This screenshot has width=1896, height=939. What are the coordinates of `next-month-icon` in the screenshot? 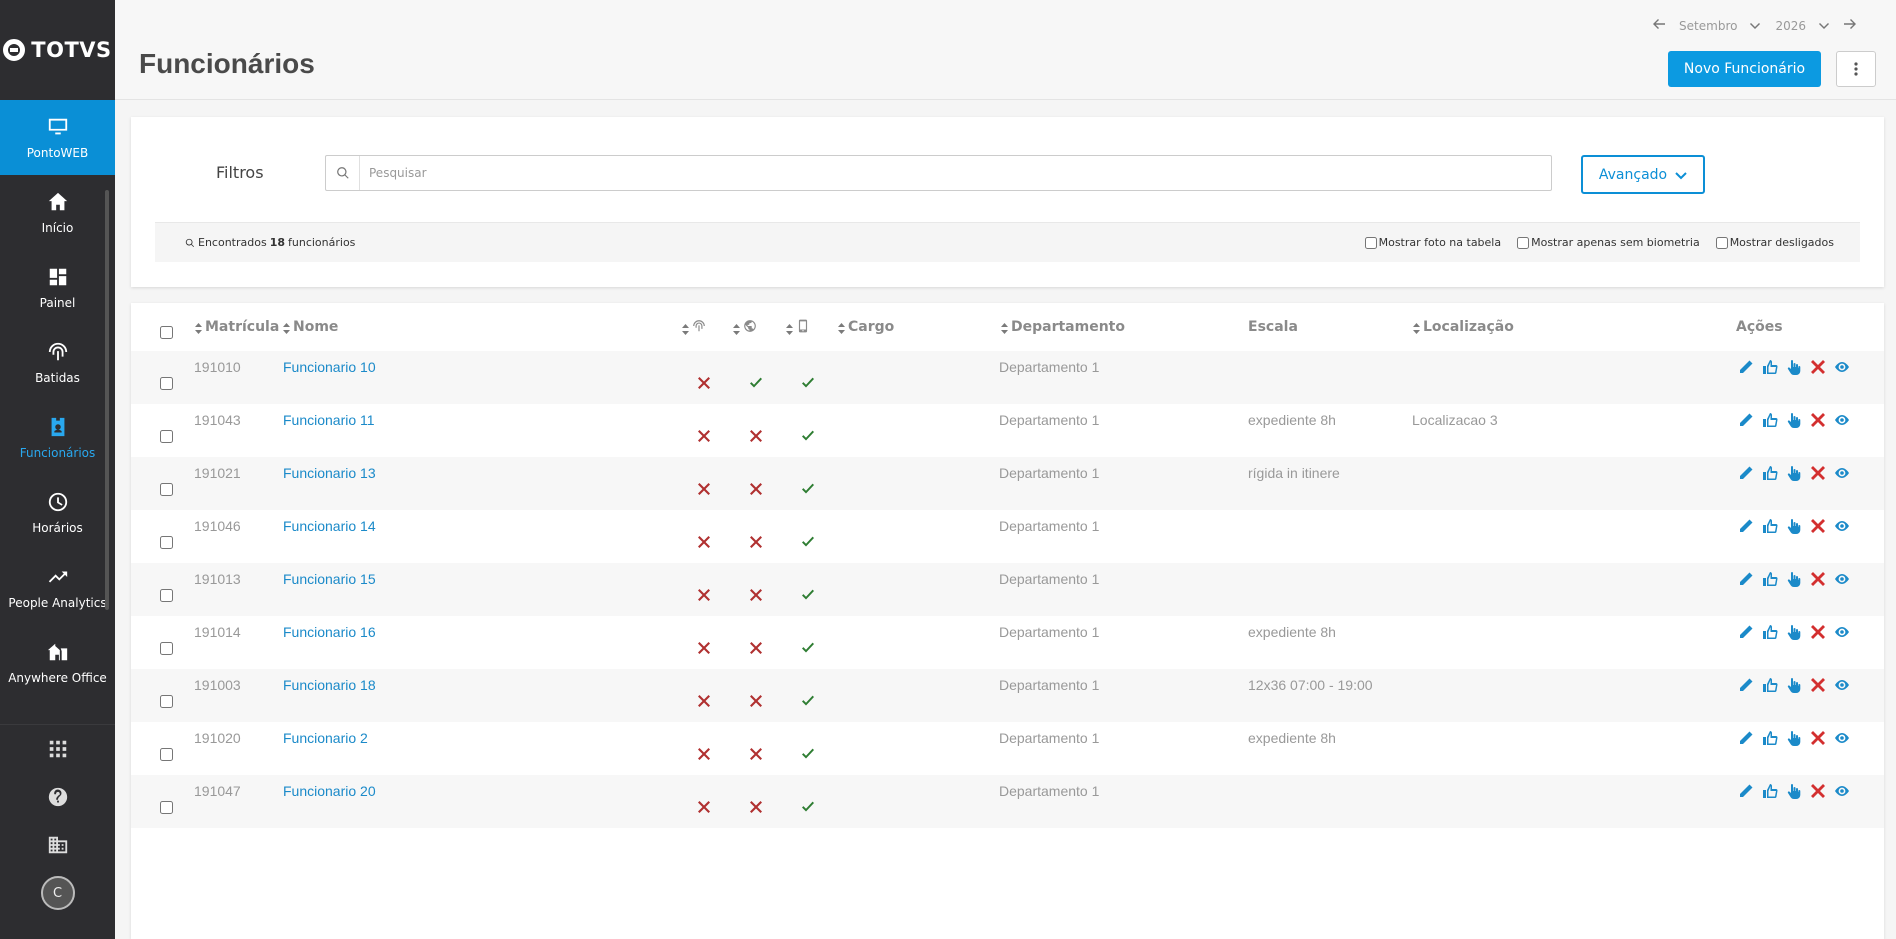 It's located at (1850, 25).